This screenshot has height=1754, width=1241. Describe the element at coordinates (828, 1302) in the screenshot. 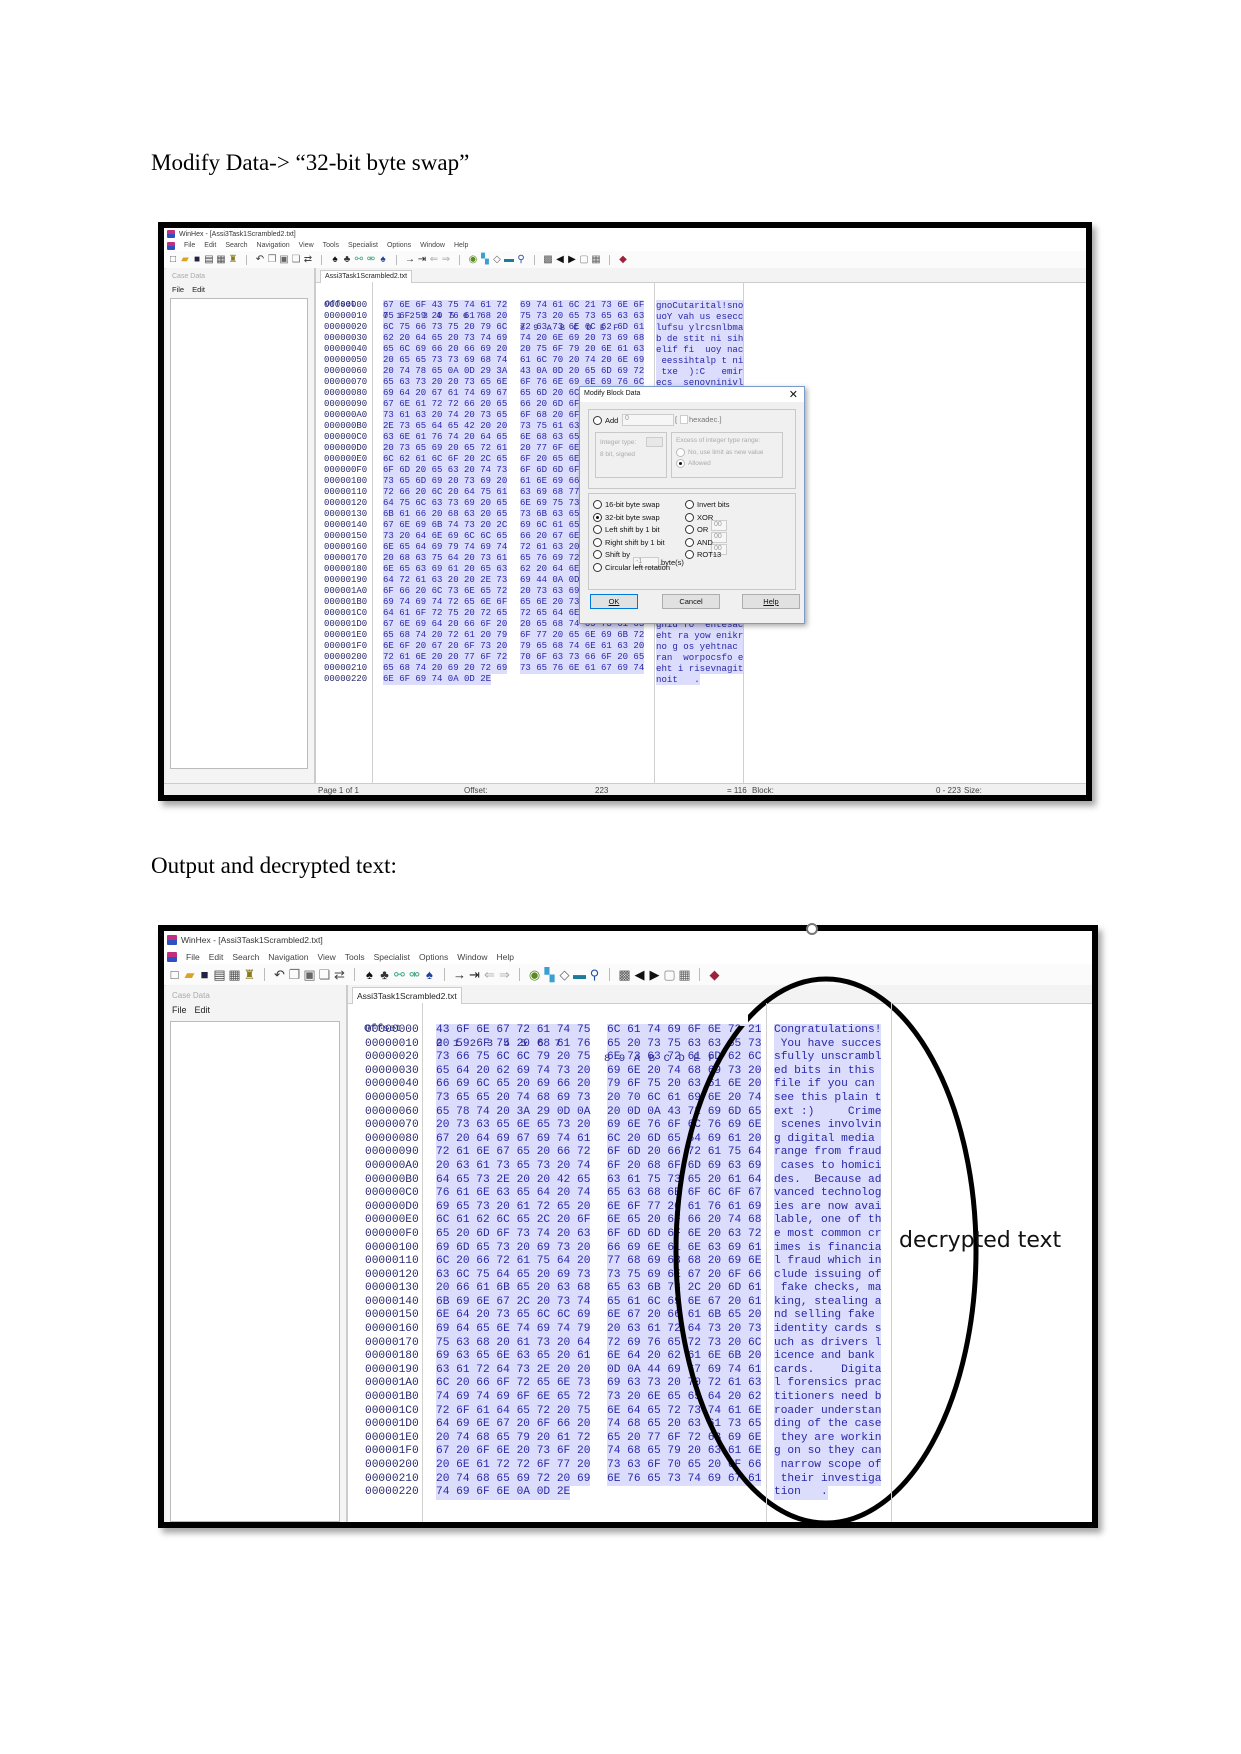

I see `ascii-cell: king, stealing a` at that location.